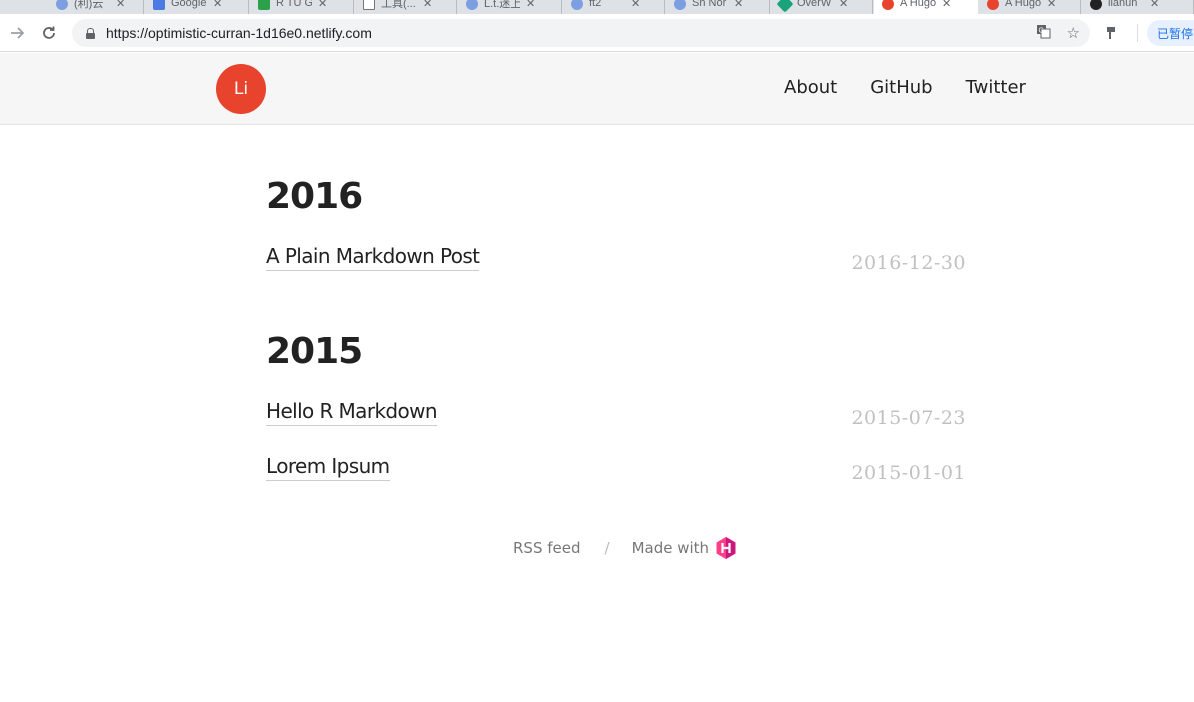  Describe the element at coordinates (1112, 33) in the screenshot. I see `extension-icon` at that location.